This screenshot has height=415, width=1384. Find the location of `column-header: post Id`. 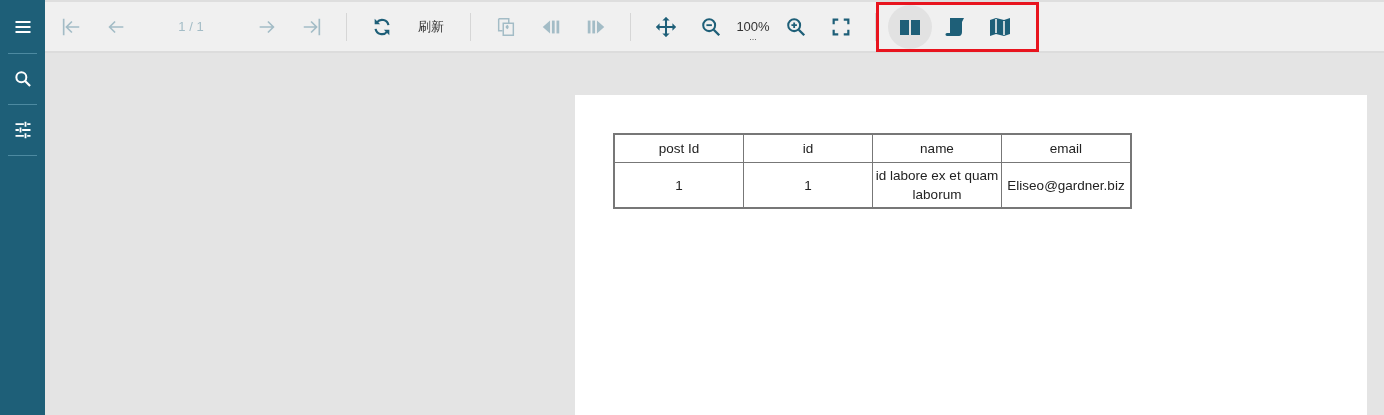

column-header: post Id is located at coordinates (679, 148).